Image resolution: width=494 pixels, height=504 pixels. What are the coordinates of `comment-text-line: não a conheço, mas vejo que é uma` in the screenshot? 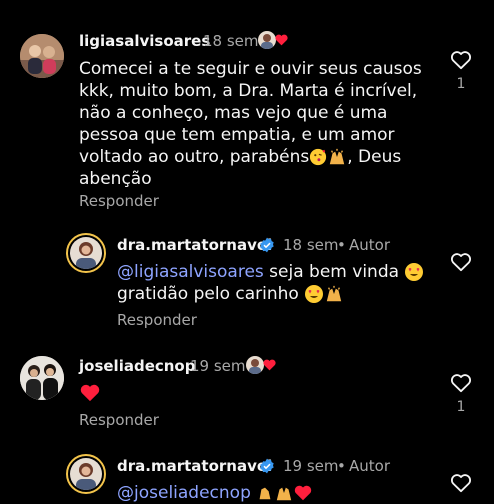 It's located at (233, 113).